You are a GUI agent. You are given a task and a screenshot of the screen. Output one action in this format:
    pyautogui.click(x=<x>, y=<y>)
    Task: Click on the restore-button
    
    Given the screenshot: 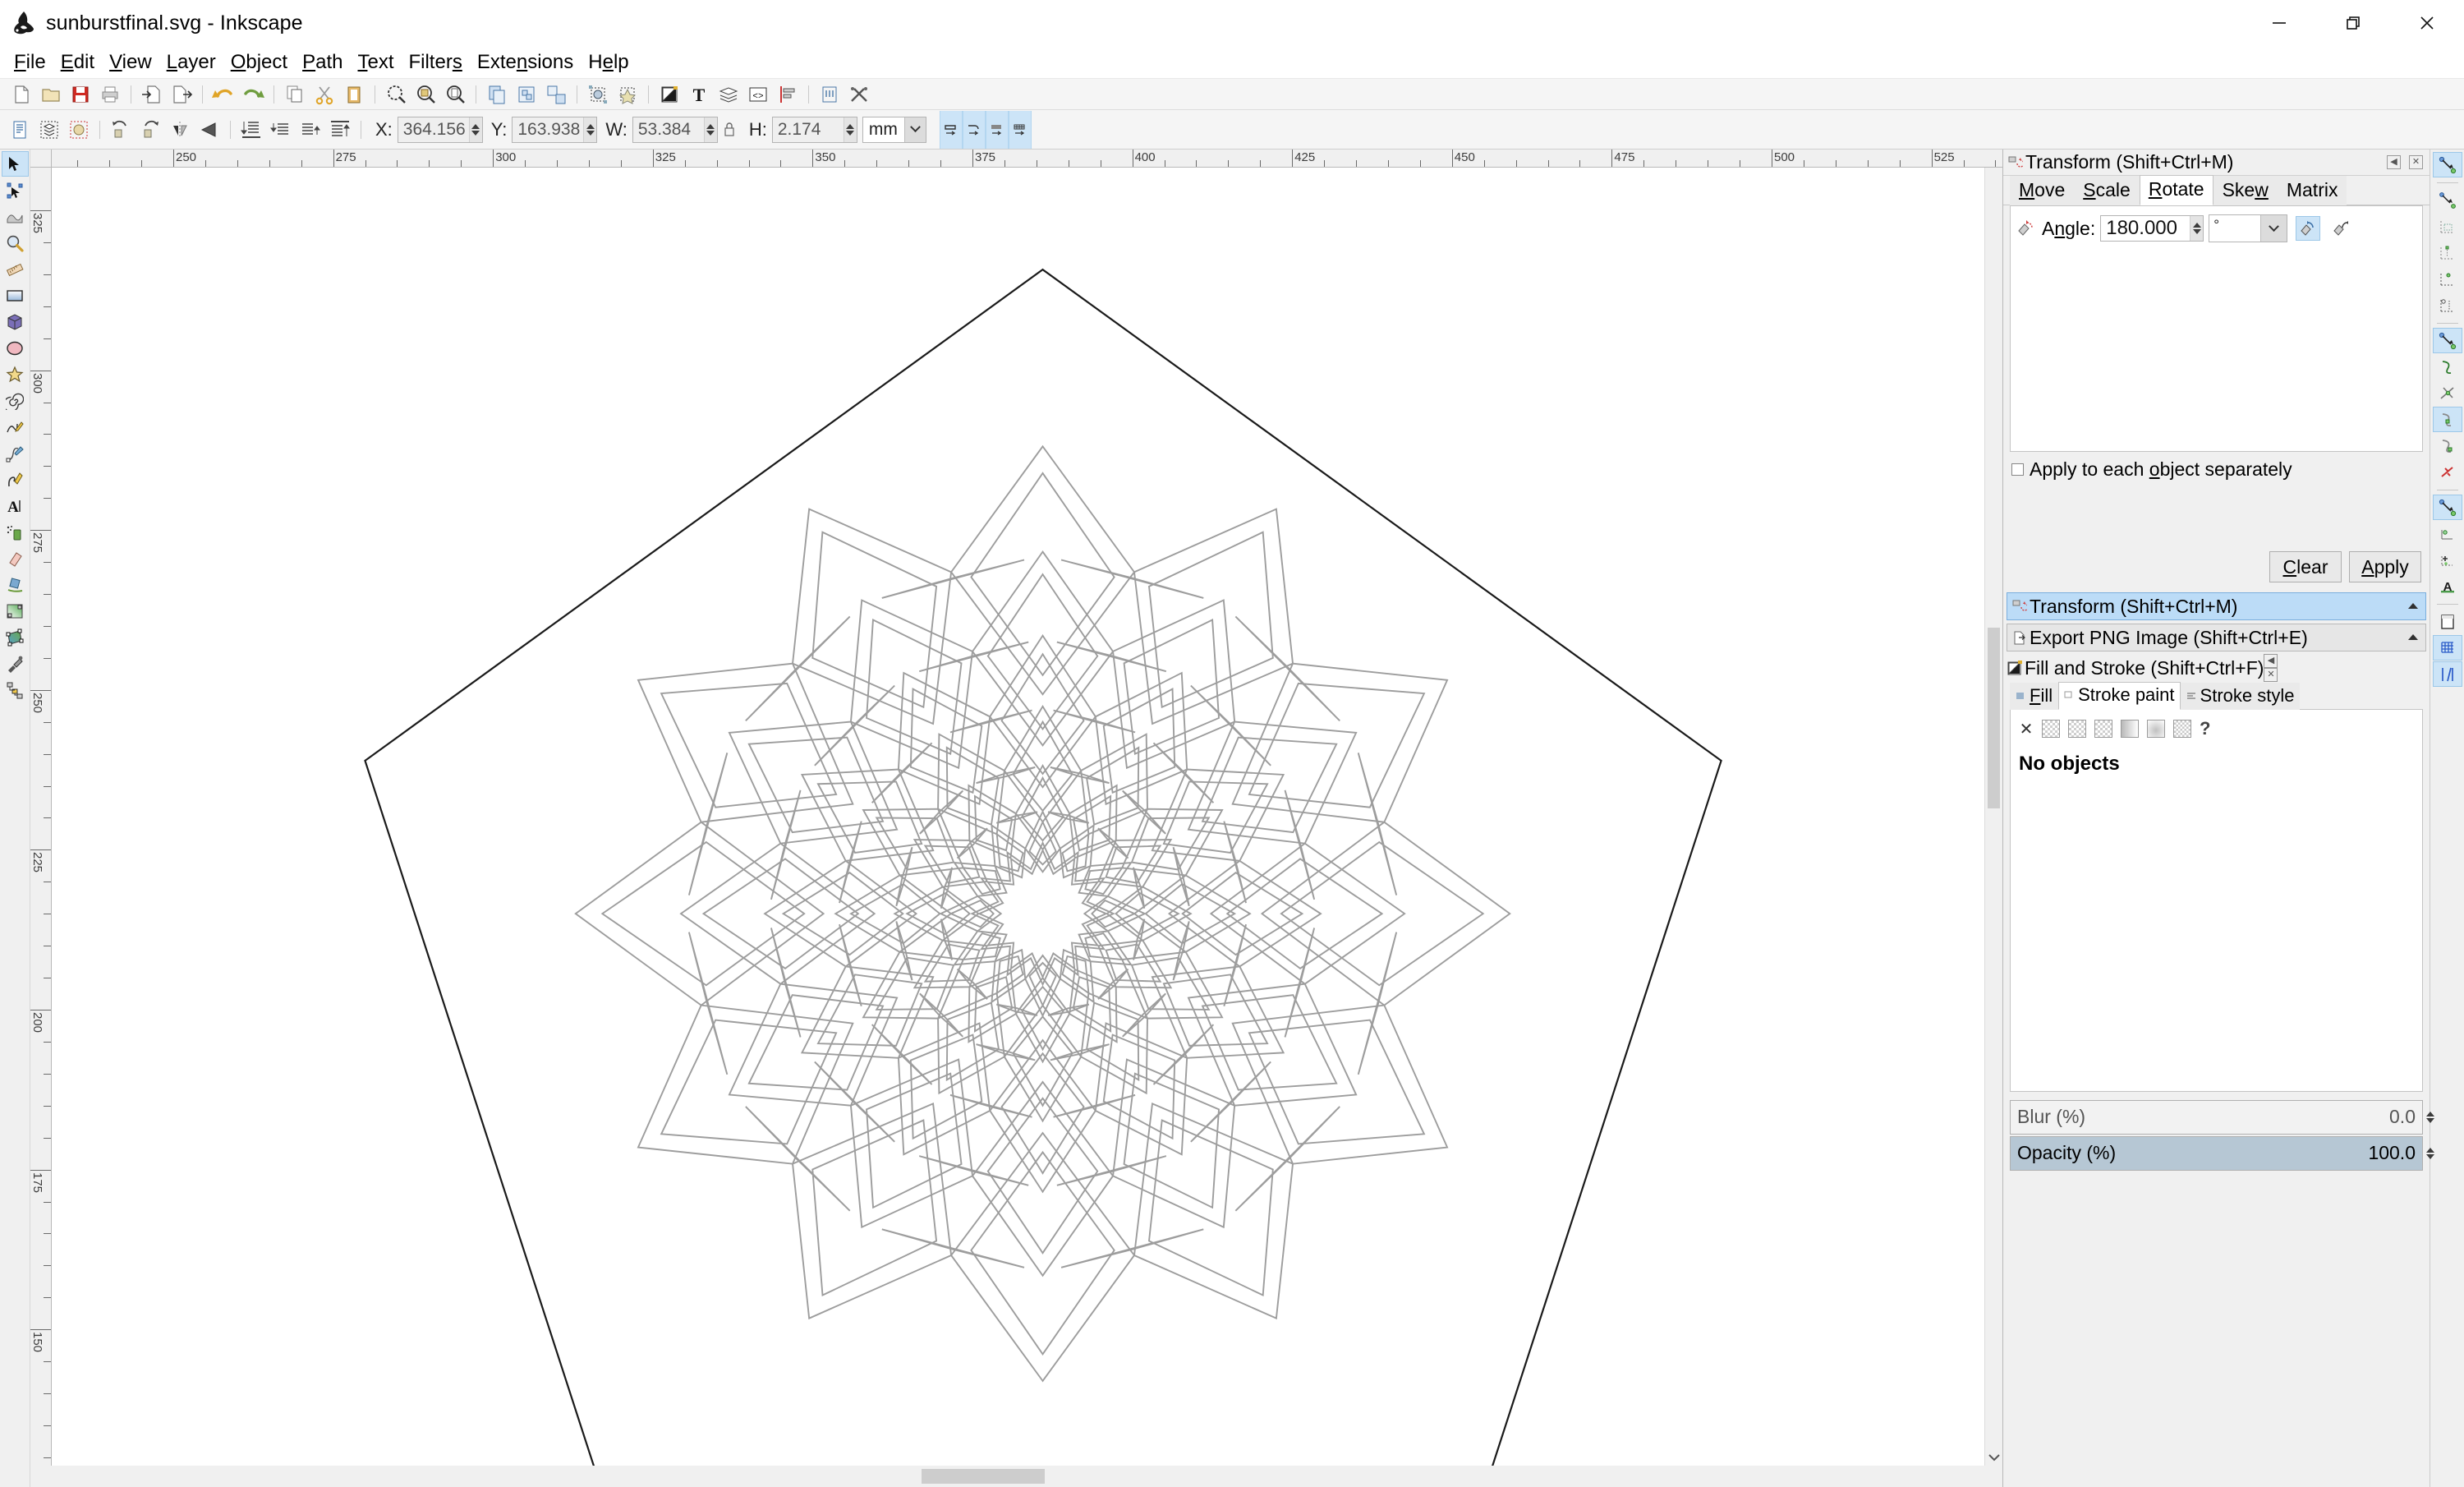 What is the action you would take?
    pyautogui.click(x=2353, y=23)
    